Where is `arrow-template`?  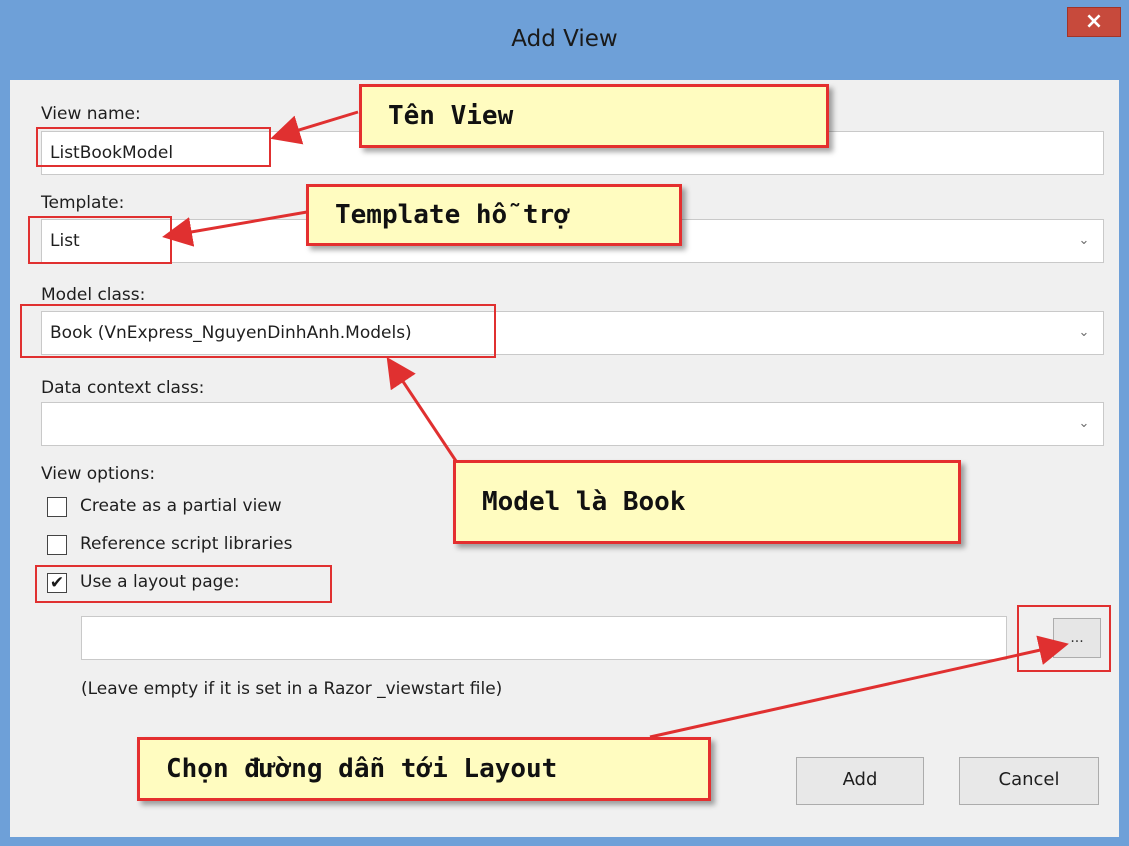
arrow-template is located at coordinates (235, 228).